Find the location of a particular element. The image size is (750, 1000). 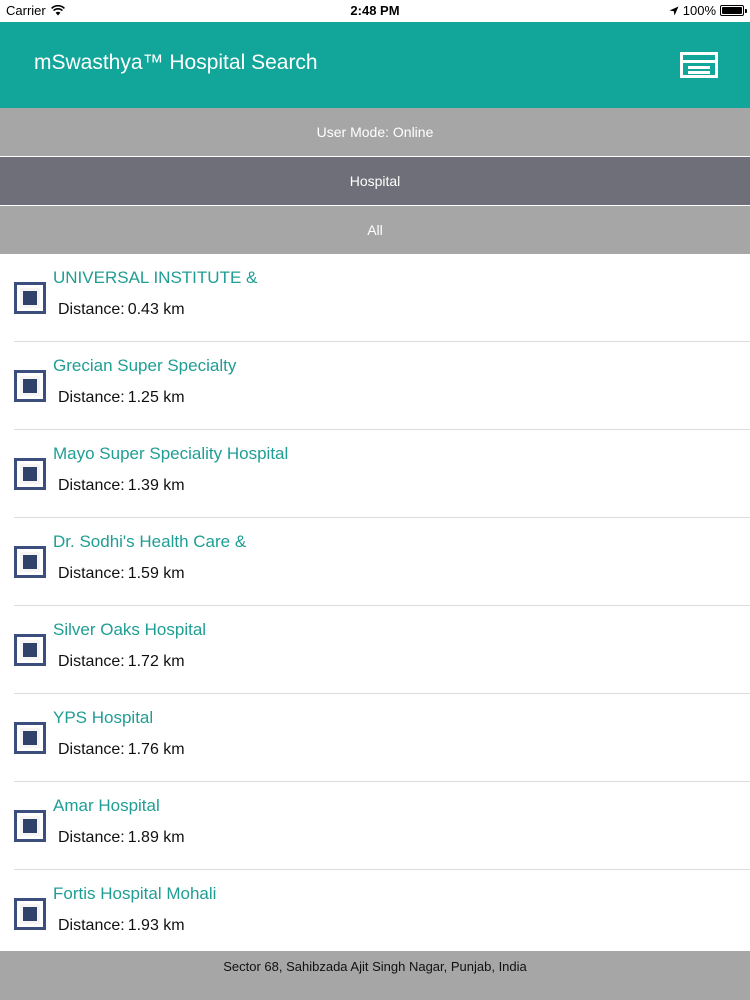

menu-icon is located at coordinates (699, 65).